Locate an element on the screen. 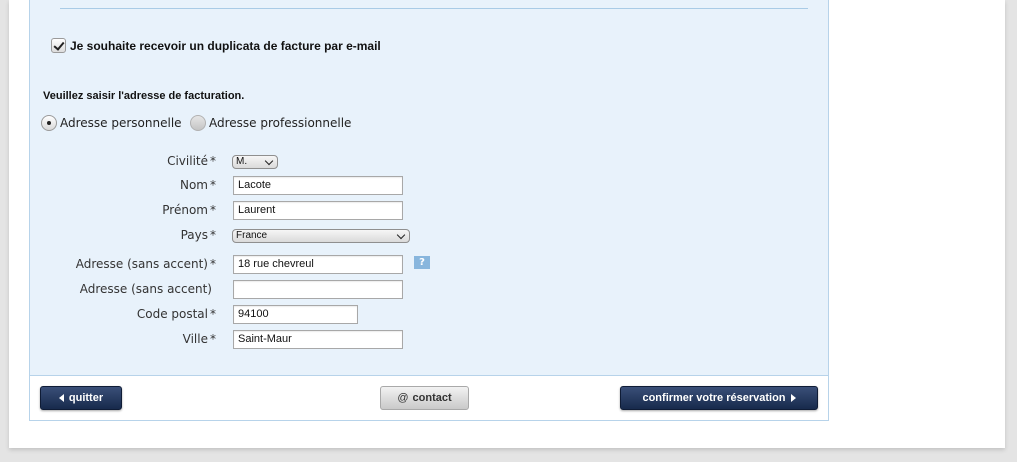  contact-button: @ contact is located at coordinates (424, 398).